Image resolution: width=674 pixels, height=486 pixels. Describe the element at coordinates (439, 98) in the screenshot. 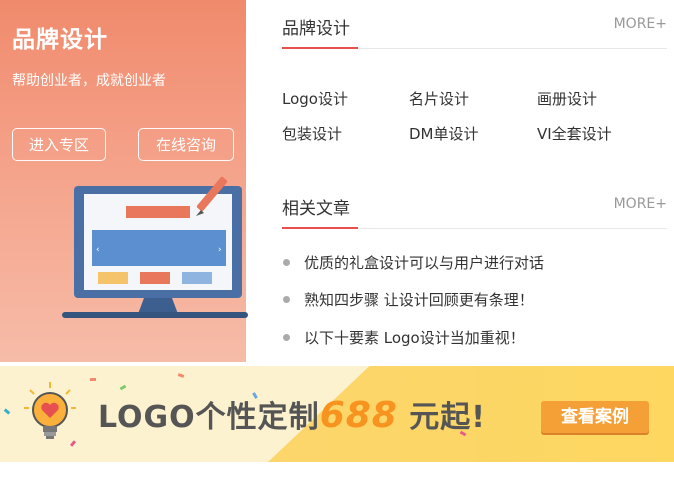

I see `link-business-card-design: 名片设计` at that location.